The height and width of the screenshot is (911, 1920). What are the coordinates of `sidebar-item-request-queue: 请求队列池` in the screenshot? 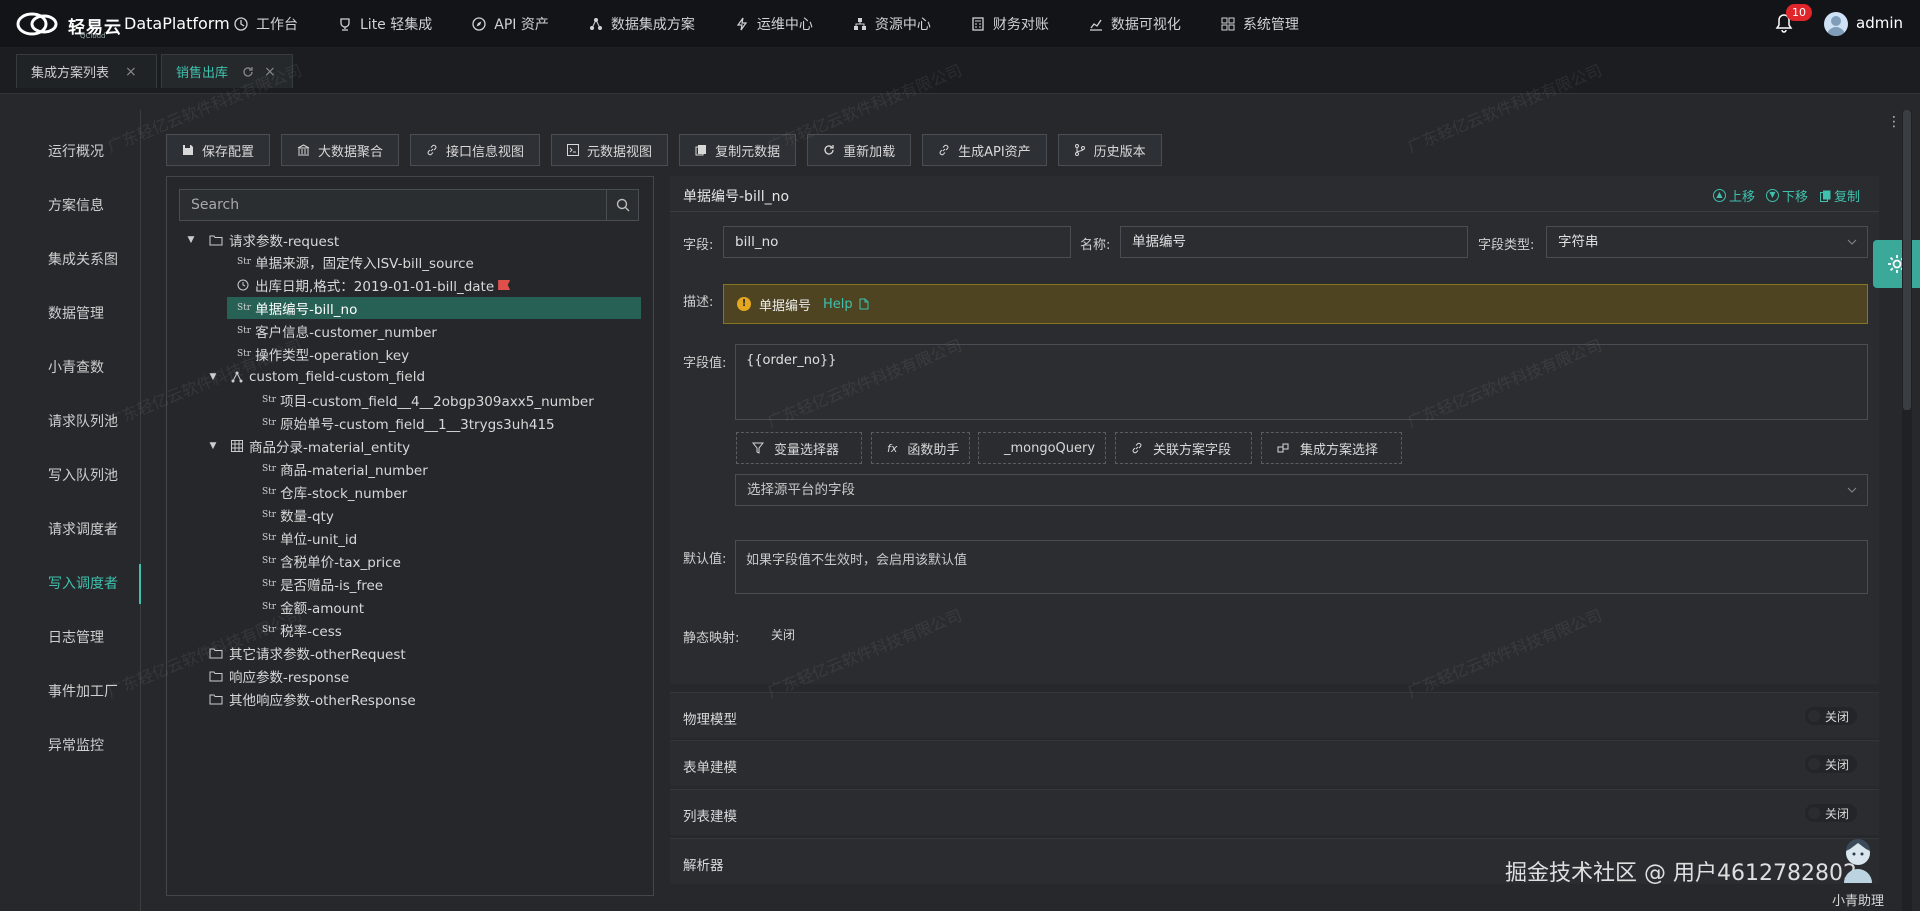 It's located at (70, 422).